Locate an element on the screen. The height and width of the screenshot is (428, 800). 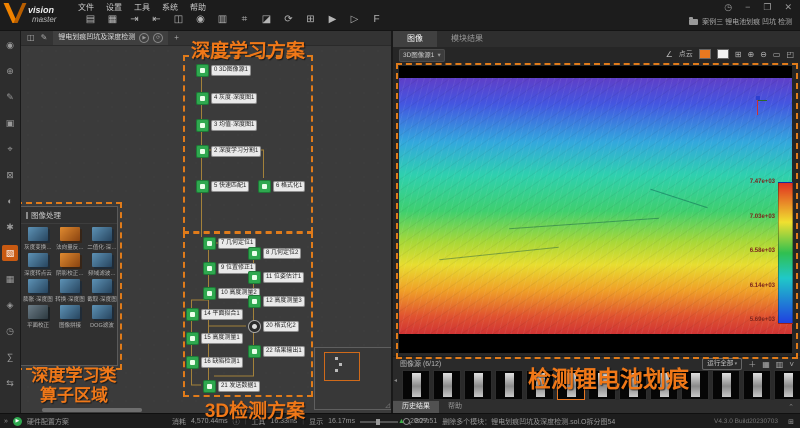
minimap-resize-icon: ◿ is located at coordinates (387, 405).